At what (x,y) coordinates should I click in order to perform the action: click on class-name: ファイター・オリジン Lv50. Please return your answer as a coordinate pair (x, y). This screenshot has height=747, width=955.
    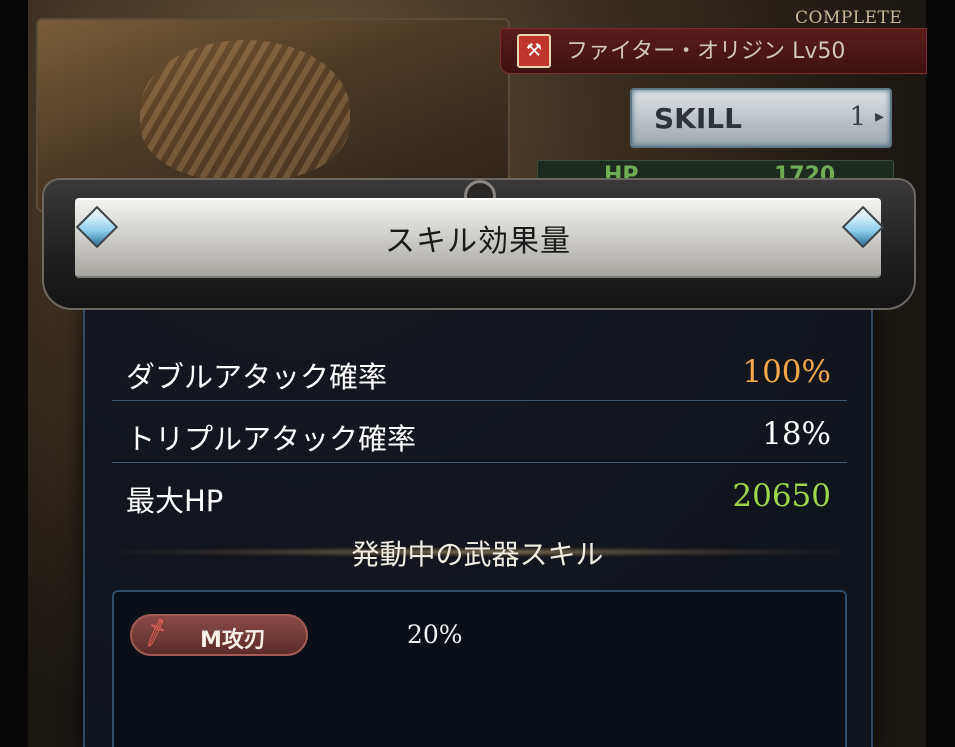
    Looking at the image, I should click on (706, 51).